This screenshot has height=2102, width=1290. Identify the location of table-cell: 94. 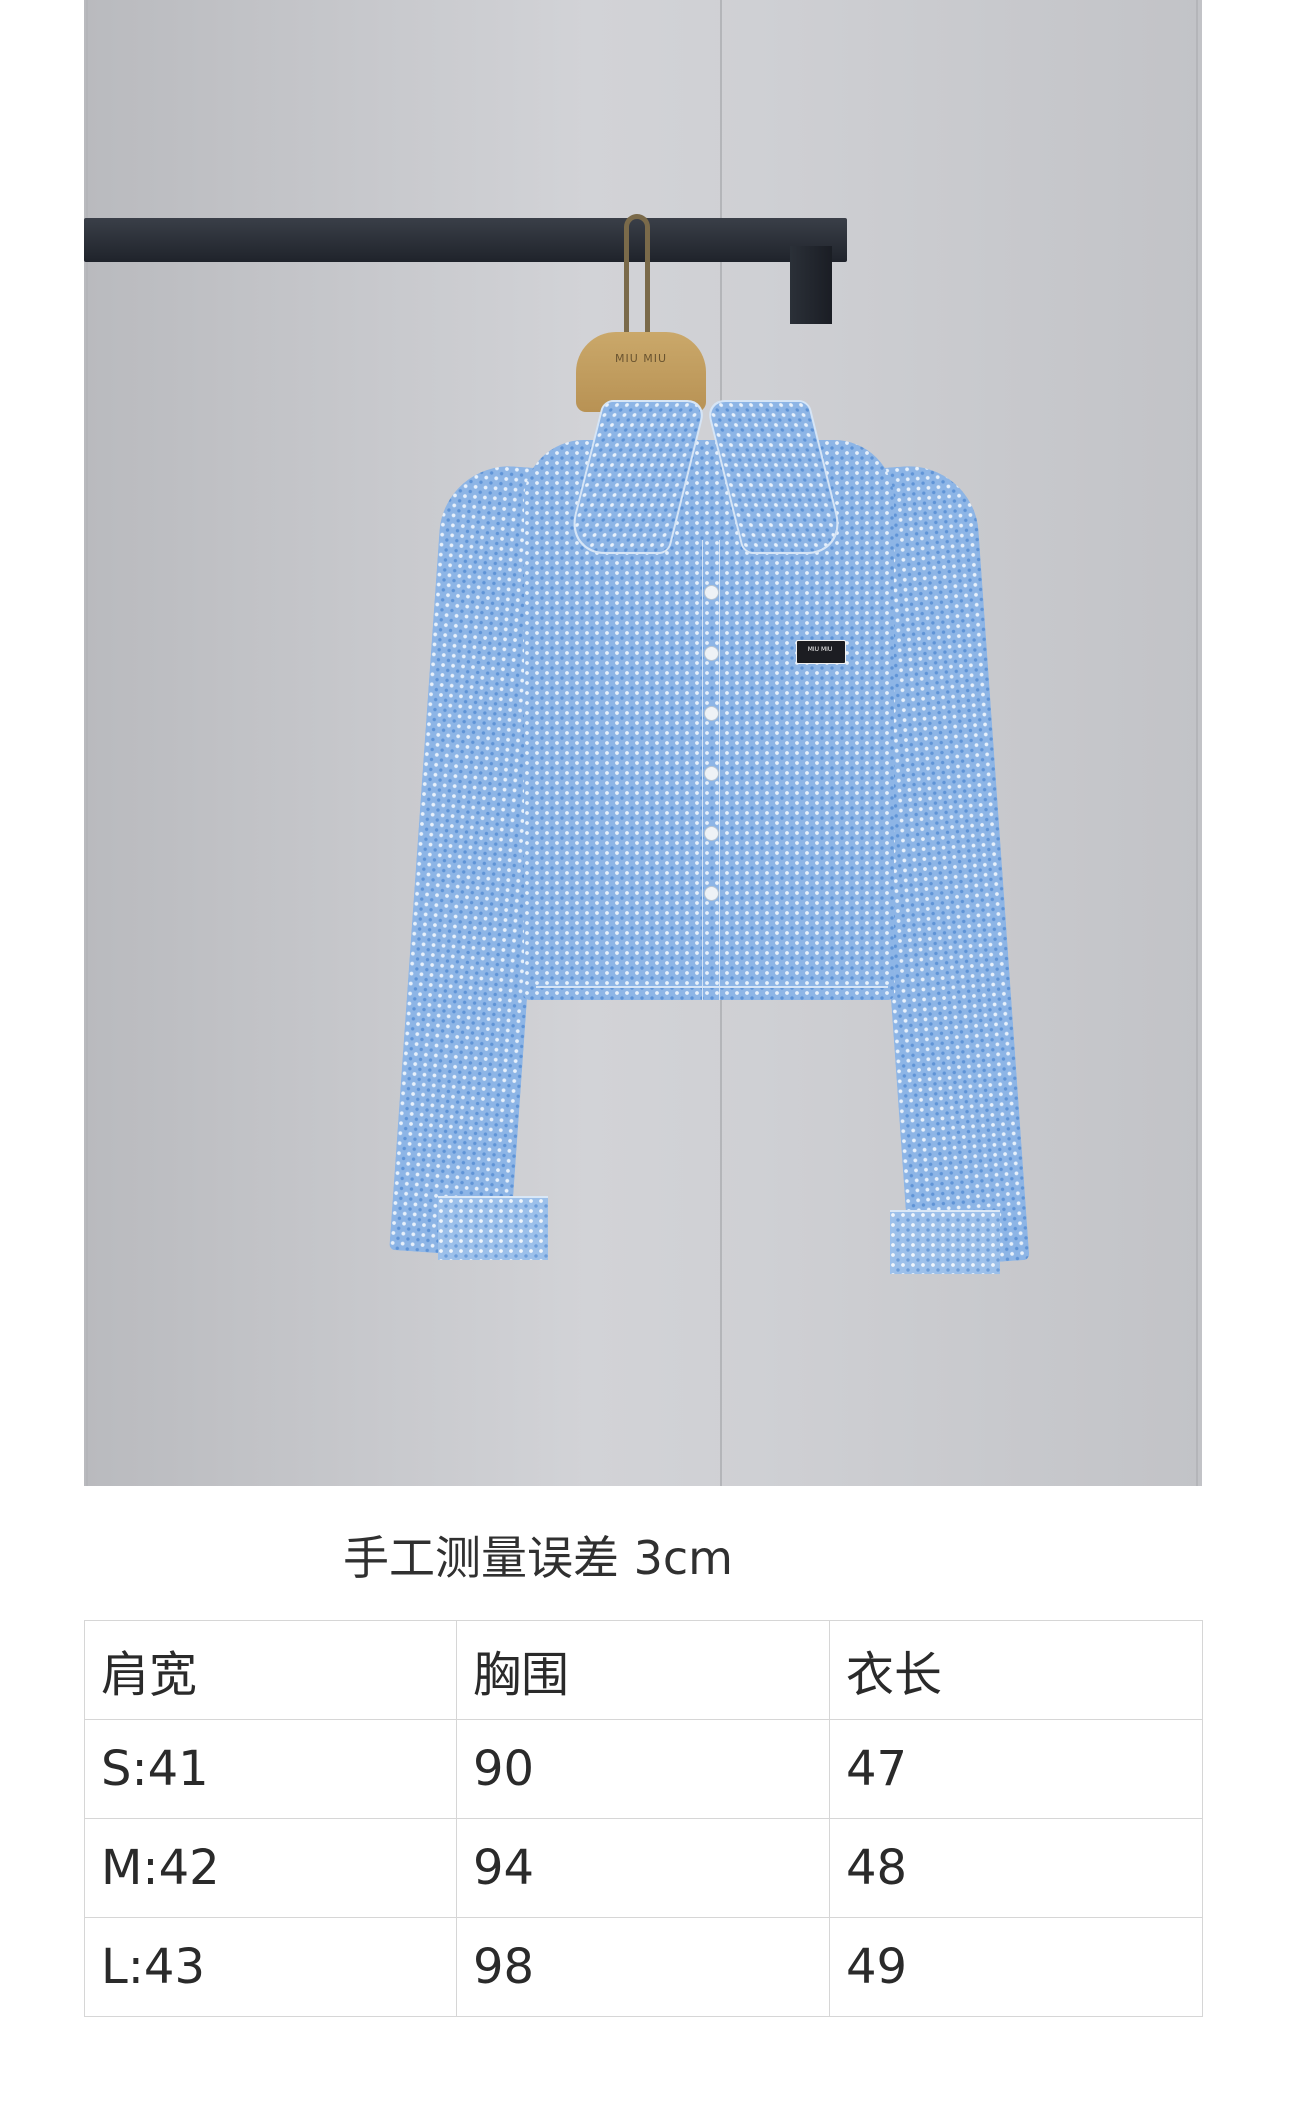
(643, 1868).